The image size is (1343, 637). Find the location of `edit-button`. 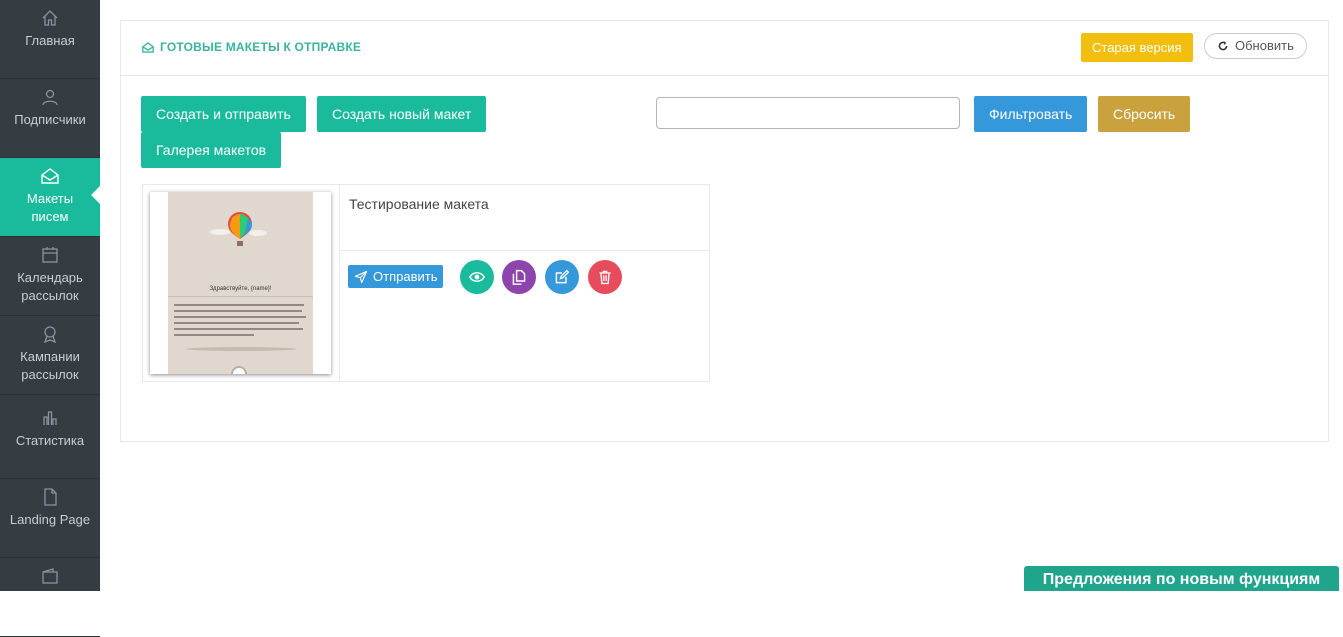

edit-button is located at coordinates (562, 277).